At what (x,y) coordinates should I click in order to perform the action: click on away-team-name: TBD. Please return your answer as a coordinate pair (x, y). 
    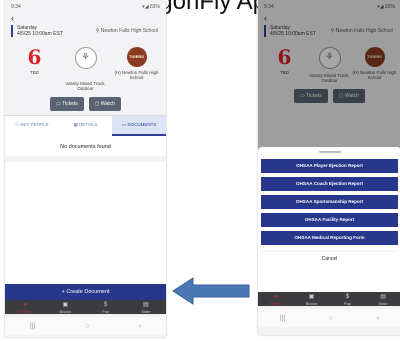
    Looking at the image, I should click on (34, 72).